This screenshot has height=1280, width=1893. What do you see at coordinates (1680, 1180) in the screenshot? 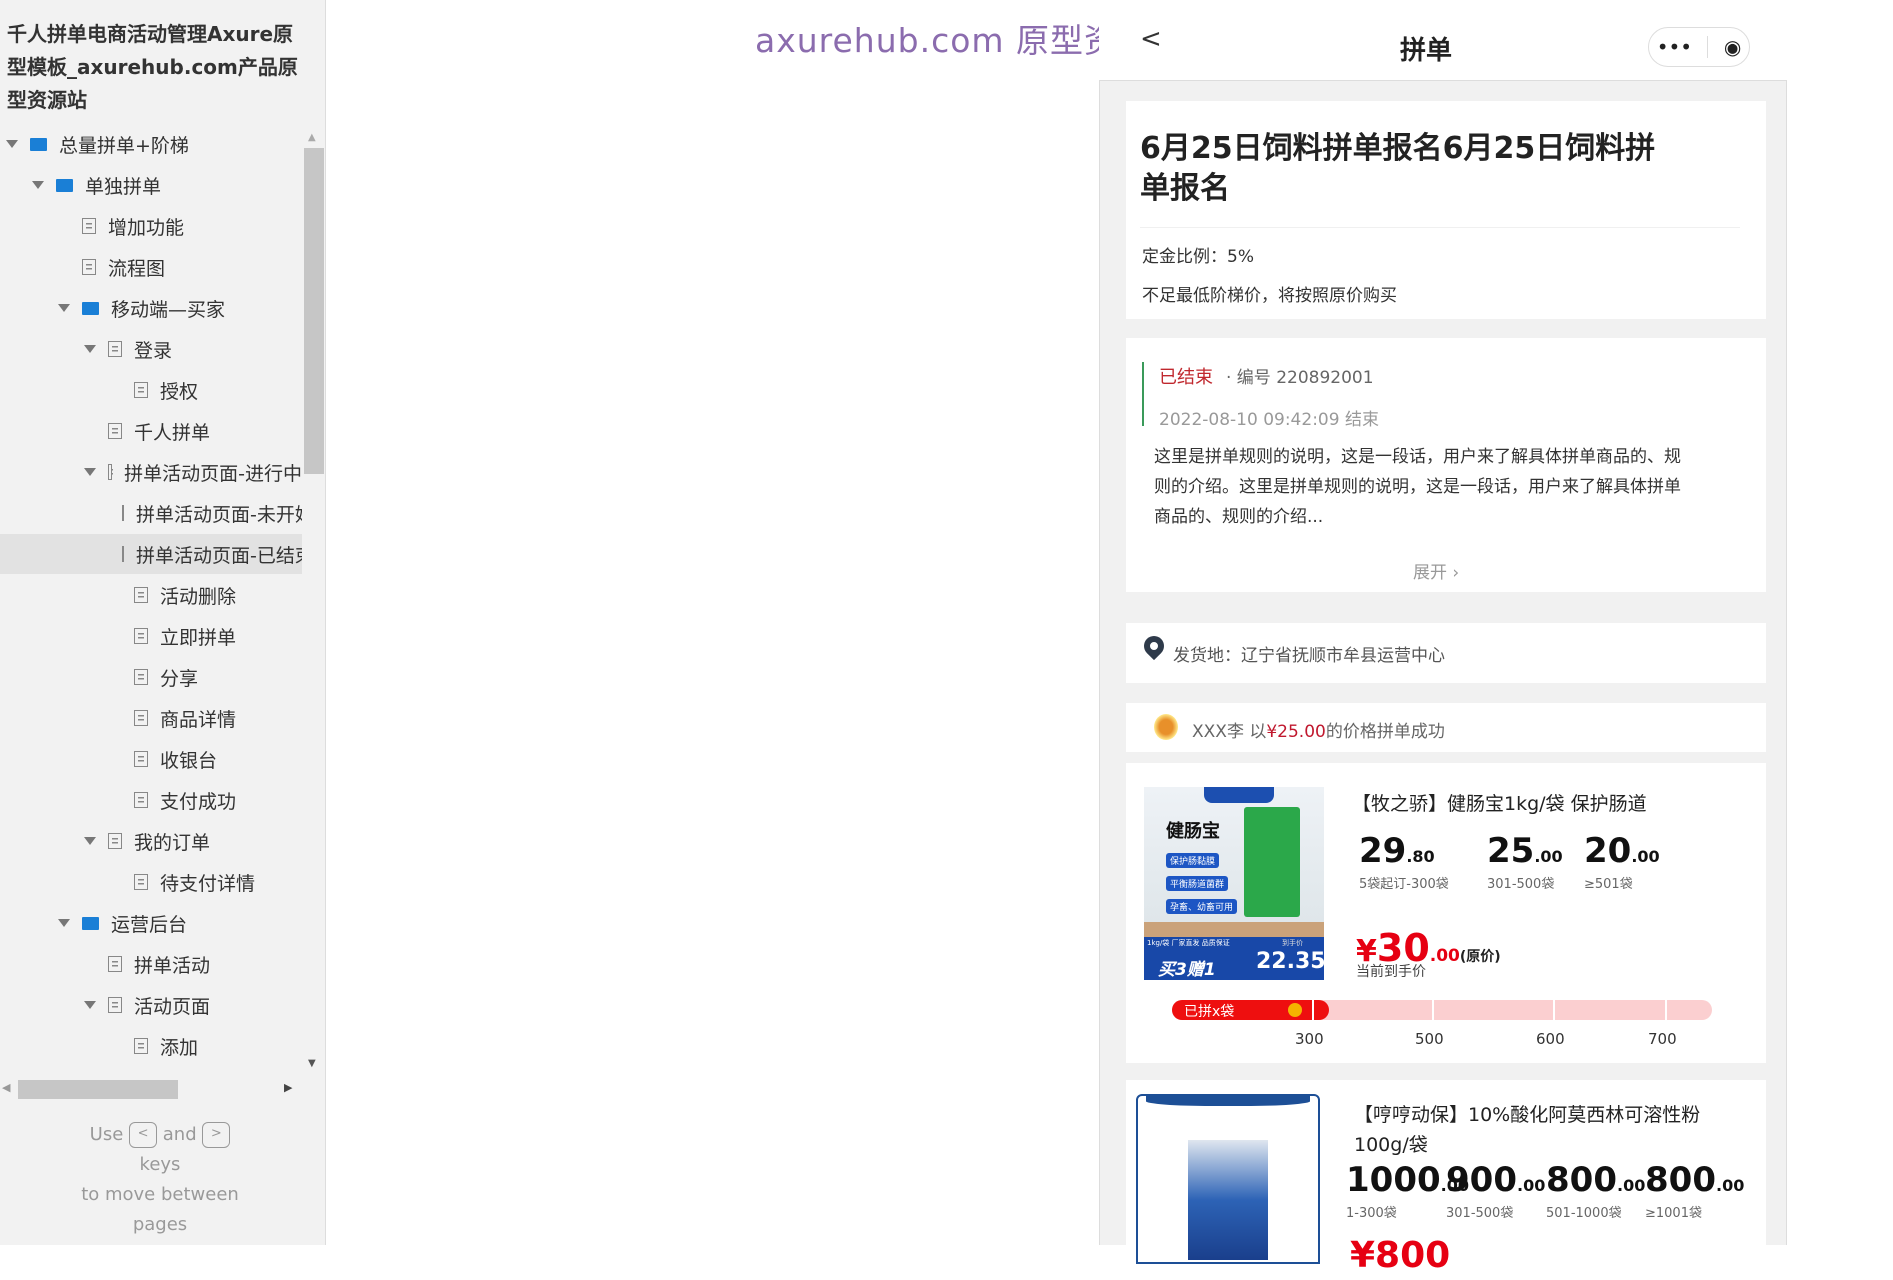
I see `tier-price-int: 800` at bounding box center [1680, 1180].